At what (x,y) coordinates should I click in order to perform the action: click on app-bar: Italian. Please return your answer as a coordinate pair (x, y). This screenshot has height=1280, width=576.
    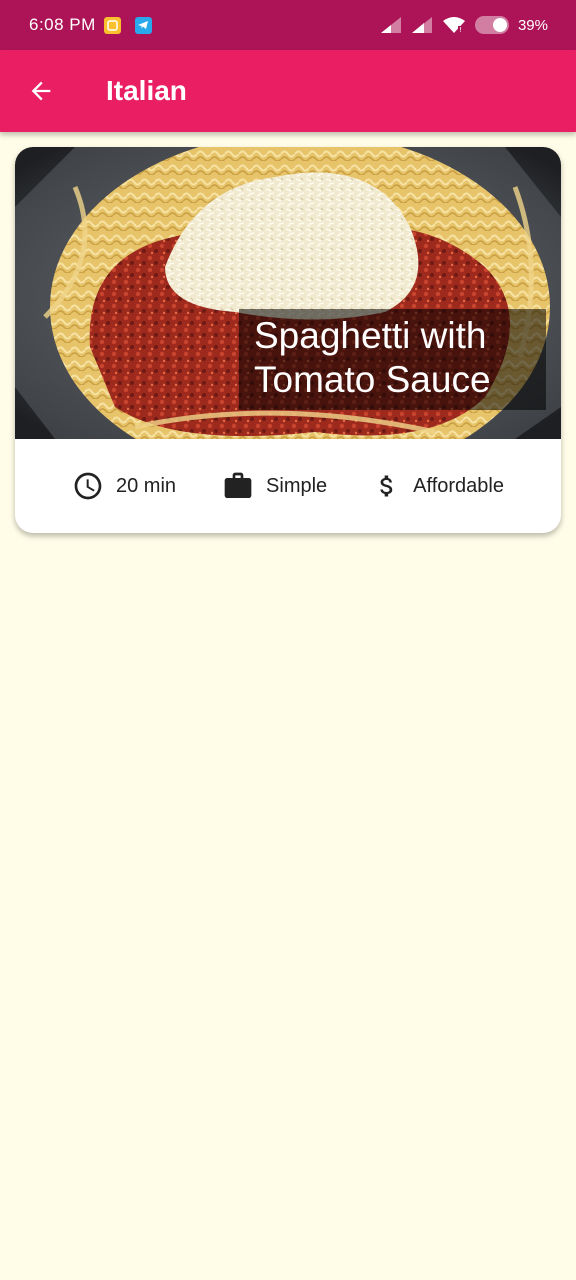
    Looking at the image, I should click on (288, 91).